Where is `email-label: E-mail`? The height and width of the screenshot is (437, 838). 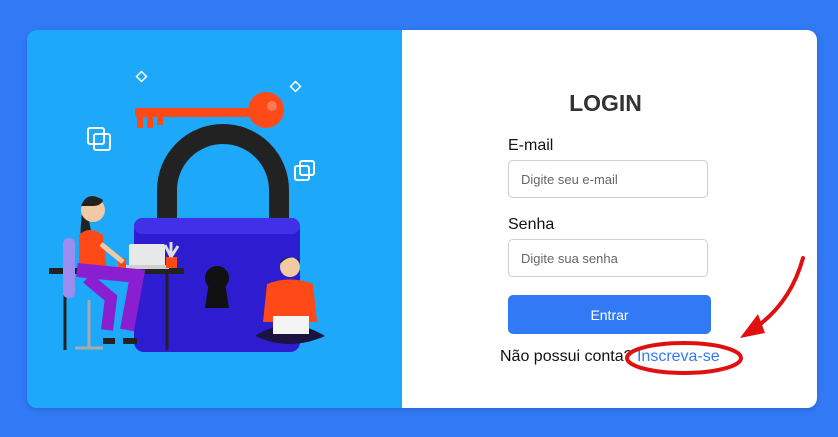 email-label: E-mail is located at coordinates (531, 145).